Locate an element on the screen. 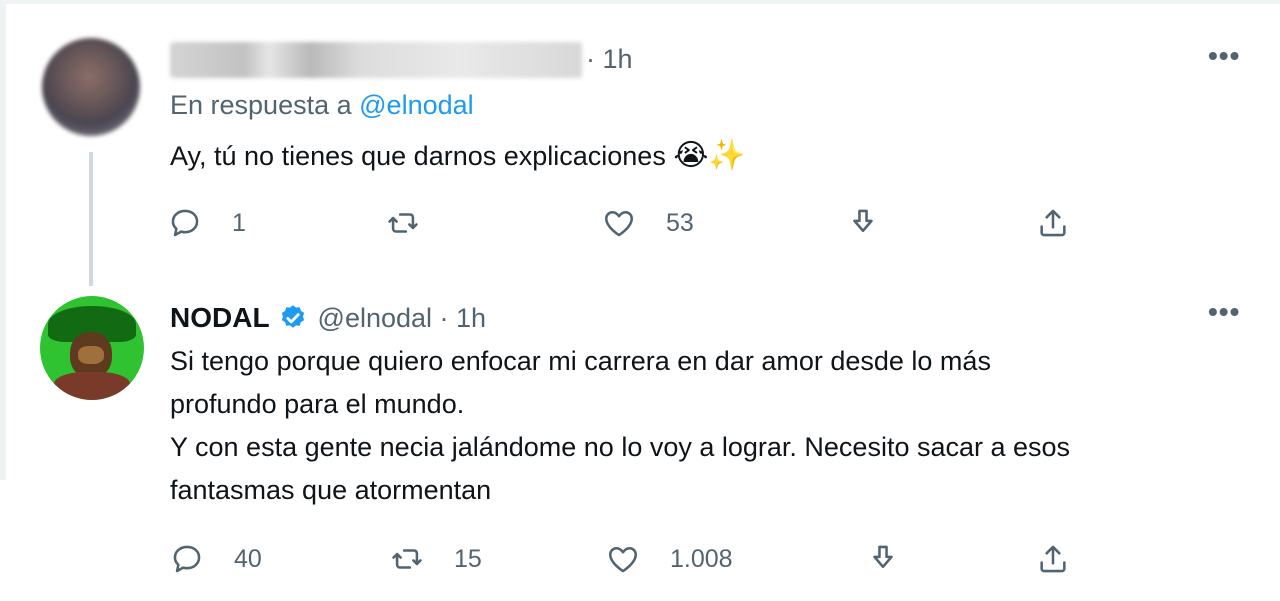  avatar-shirt is located at coordinates (92, 386).